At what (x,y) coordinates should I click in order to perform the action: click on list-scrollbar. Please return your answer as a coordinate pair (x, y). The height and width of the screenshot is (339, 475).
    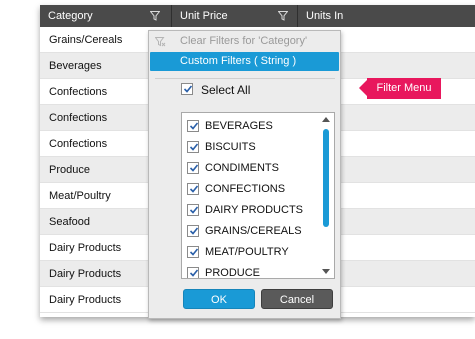
    Looking at the image, I should click on (326, 195).